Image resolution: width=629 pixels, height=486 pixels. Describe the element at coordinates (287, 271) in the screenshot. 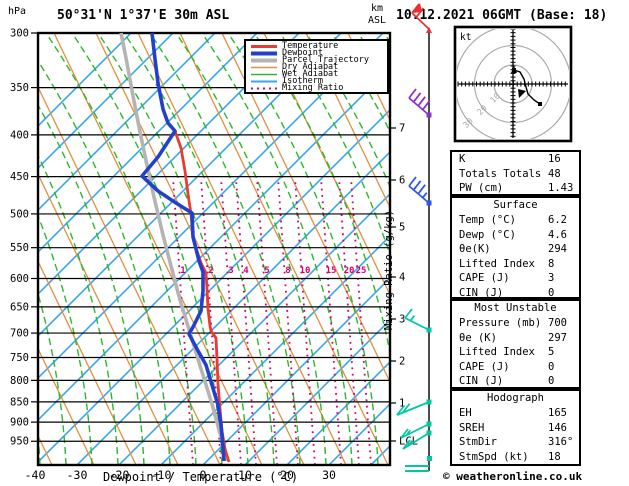

I see `mixing-ratio-value-label: 8` at that location.